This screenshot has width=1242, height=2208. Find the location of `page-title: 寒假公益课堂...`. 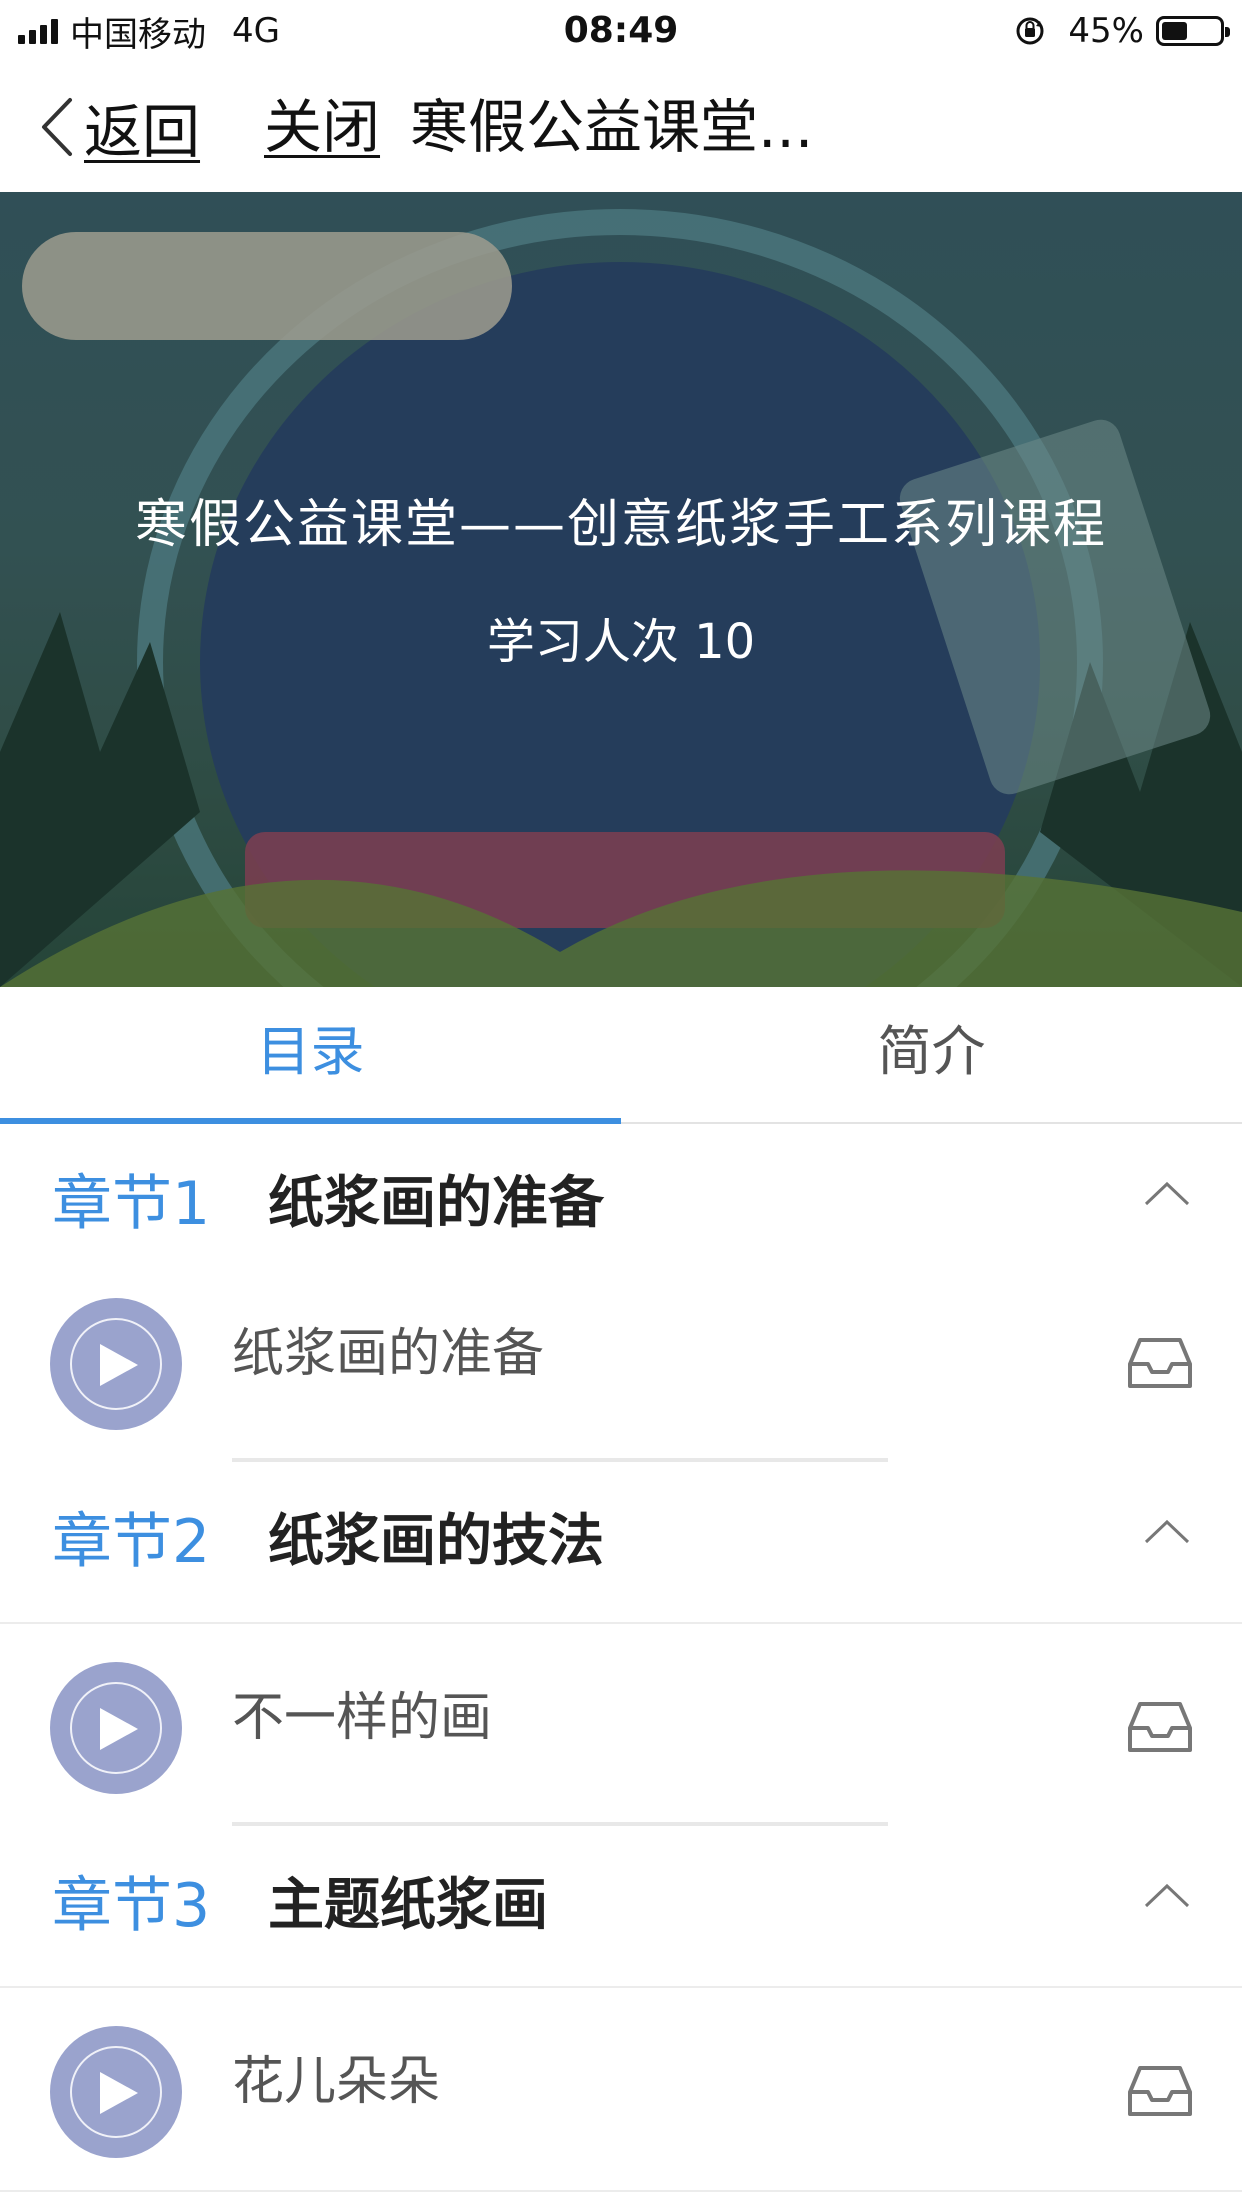

page-title: 寒假公益课堂... is located at coordinates (612, 127).